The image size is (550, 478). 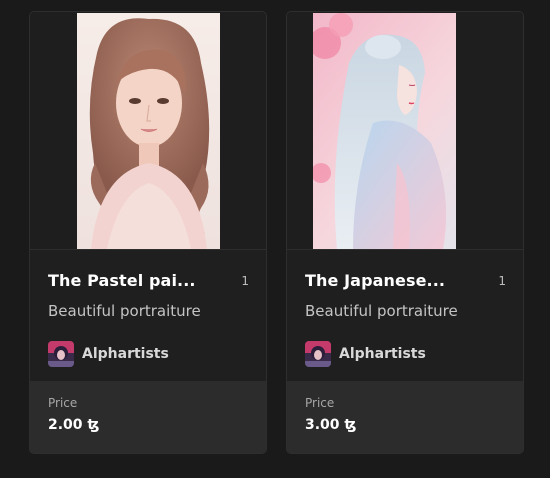 I want to click on price-value: 3.00 ꜩ, so click(x=331, y=425).